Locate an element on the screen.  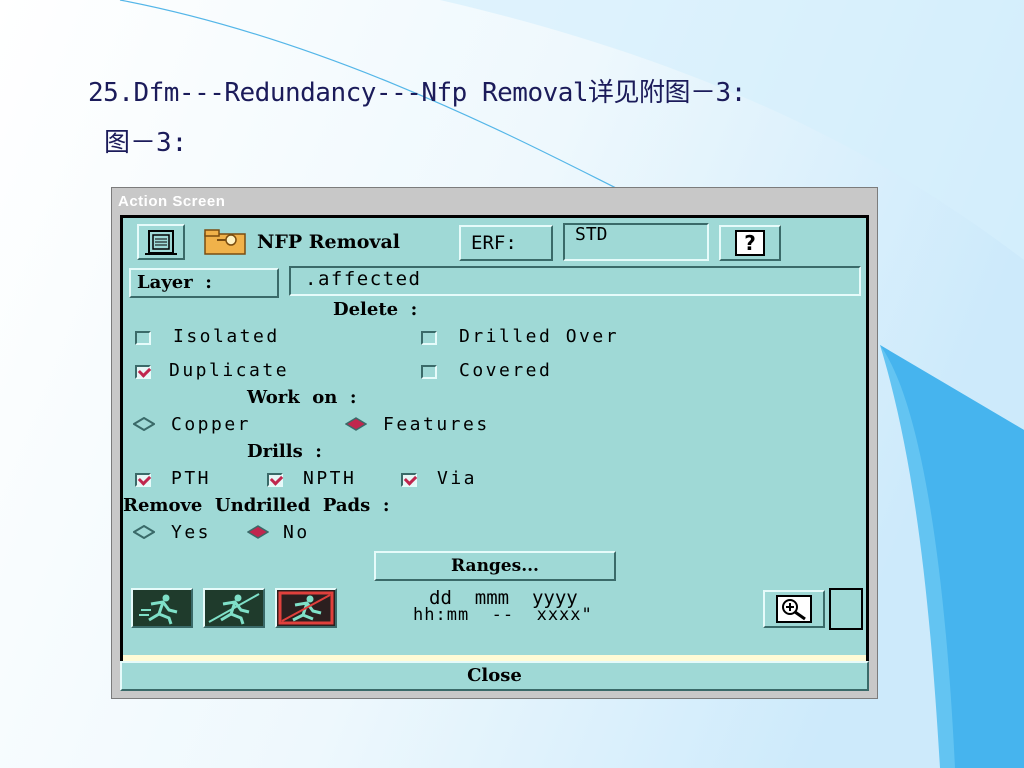
isolated-checkbox is located at coordinates (143, 338).